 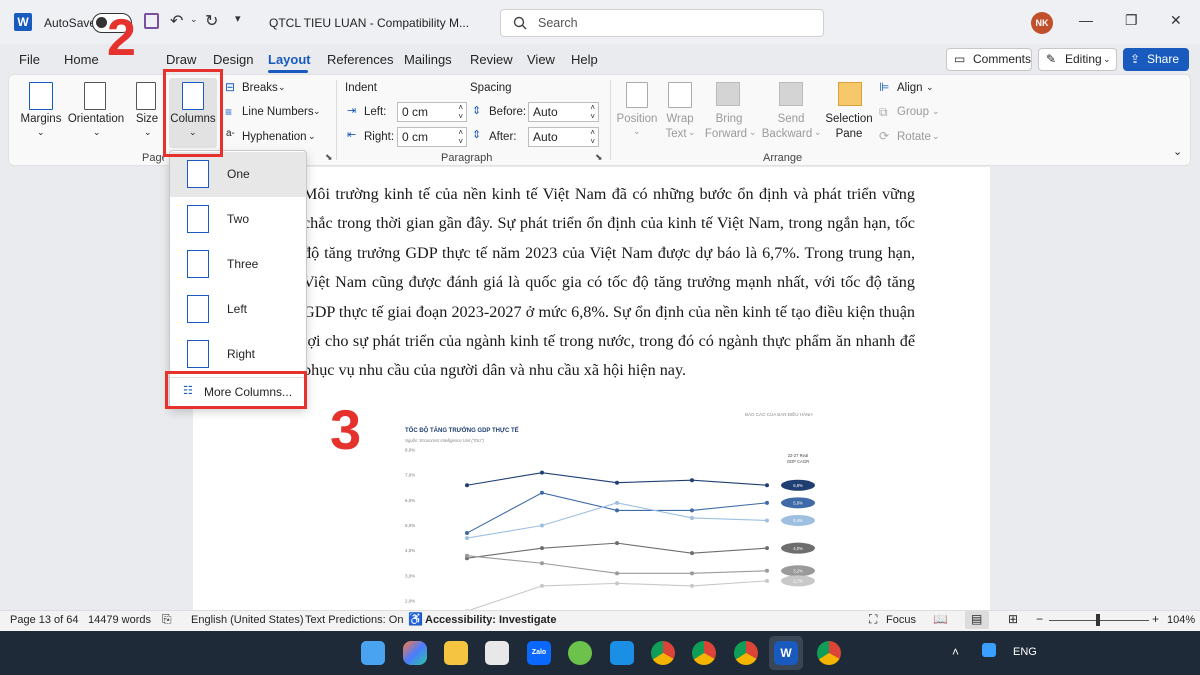 I want to click on zoom-in-icon: +, so click(x=1155, y=619).